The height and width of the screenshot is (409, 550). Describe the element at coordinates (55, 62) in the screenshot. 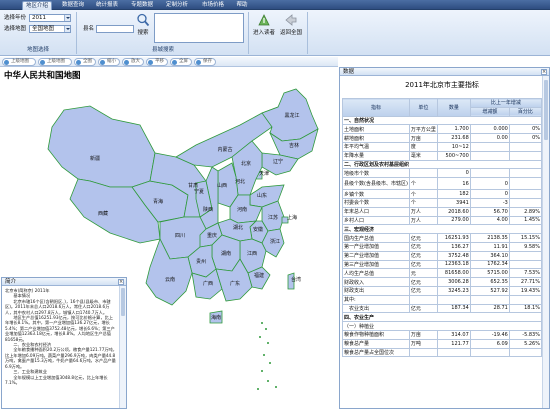

I see `tool-parent-map-2: 上级地图` at that location.